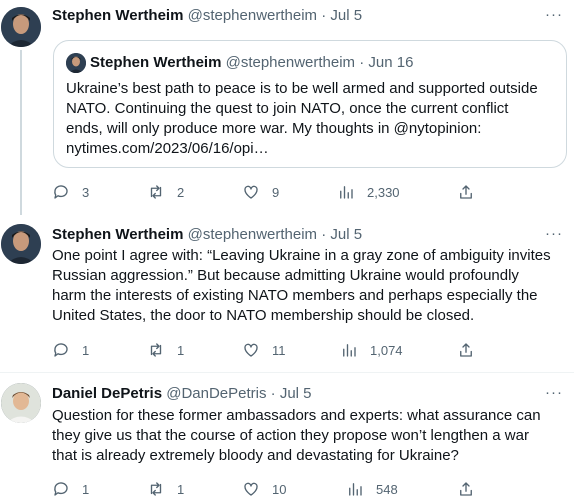 This screenshot has height=497, width=574. Describe the element at coordinates (279, 489) in the screenshot. I see `like-count: 10` at that location.